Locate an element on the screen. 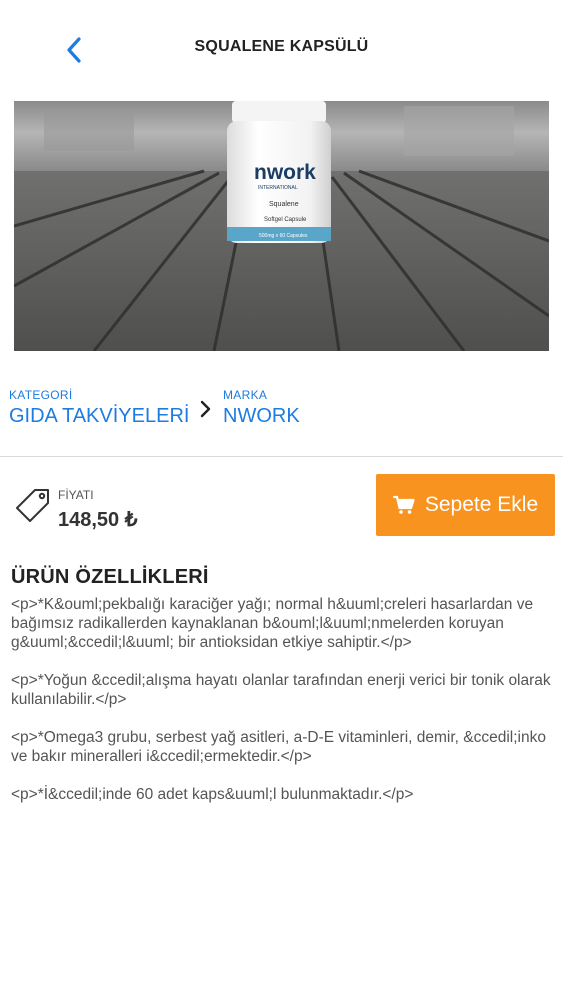 The image size is (563, 1000). category-block: KATEGORİ GIDA TAKVİYELERİ is located at coordinates (99, 408).